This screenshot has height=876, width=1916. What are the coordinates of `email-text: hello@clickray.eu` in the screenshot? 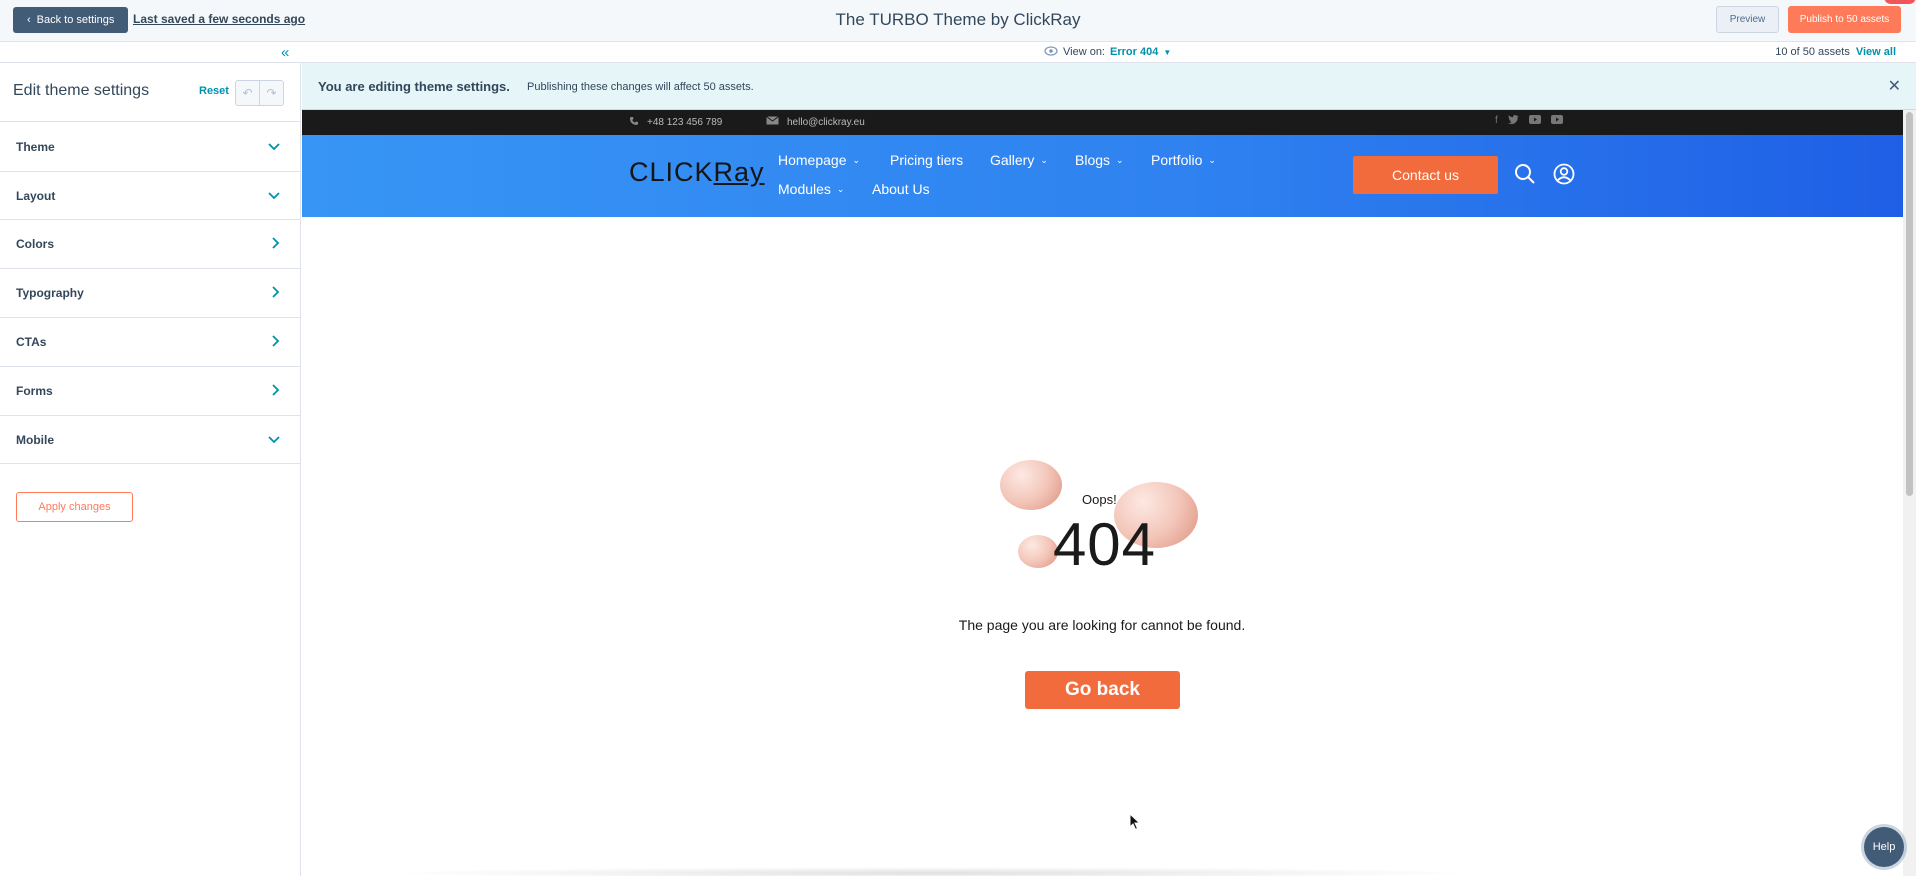 It's located at (826, 122).